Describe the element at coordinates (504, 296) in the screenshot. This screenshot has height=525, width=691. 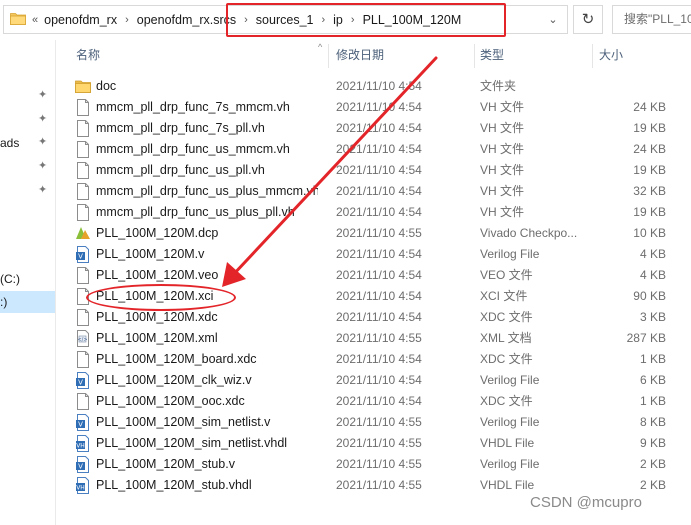
I see `file-type: XCI 文件` at that location.